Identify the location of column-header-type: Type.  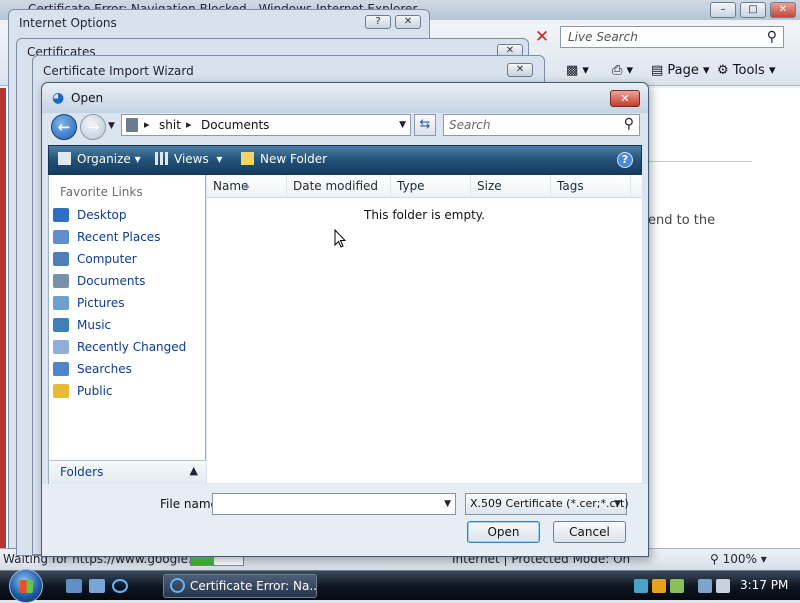
(431, 186).